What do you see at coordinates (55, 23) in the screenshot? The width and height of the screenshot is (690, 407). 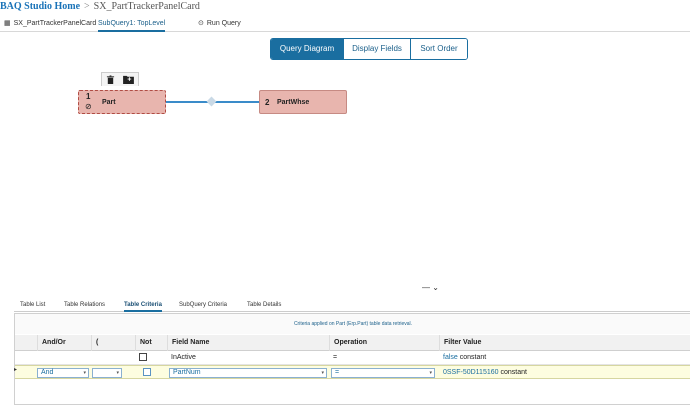 I see `tab-label: SX_PartTrackerPanelCard` at bounding box center [55, 23].